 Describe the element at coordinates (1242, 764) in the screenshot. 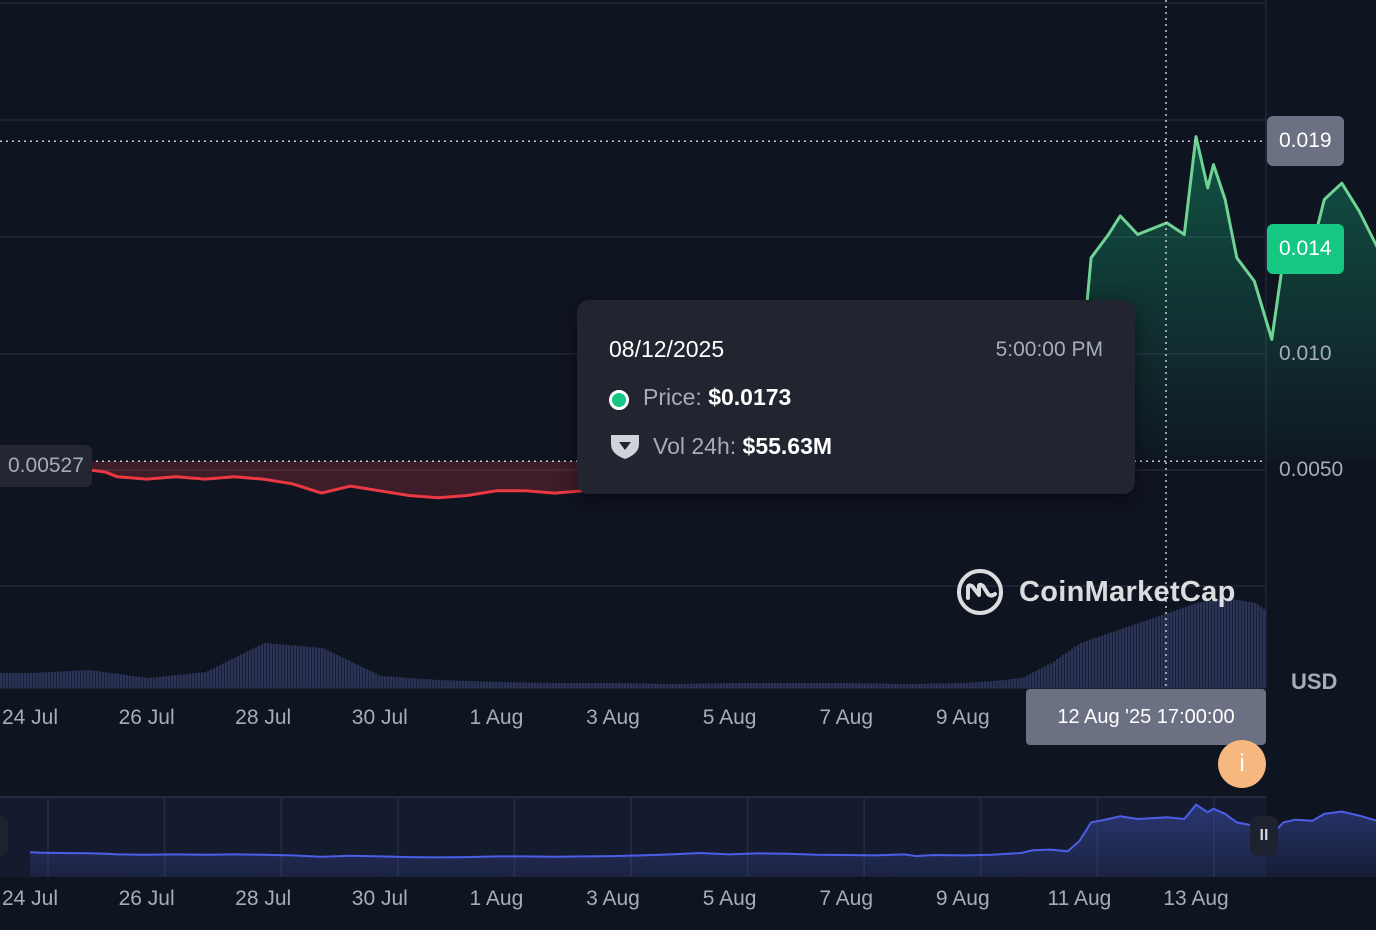

I see `info-icon: i` at that location.